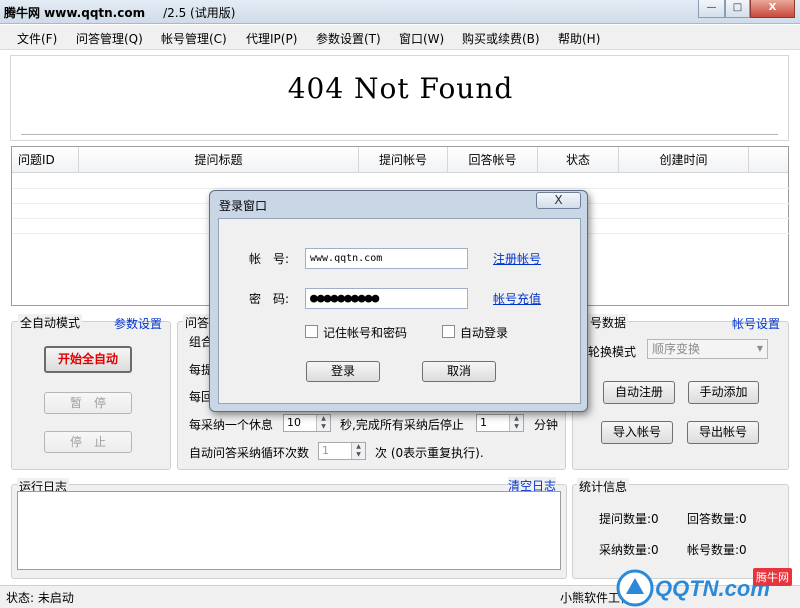 This screenshot has width=800, height=608. I want to click on start-auto-button: 开始全自动, so click(88, 359).